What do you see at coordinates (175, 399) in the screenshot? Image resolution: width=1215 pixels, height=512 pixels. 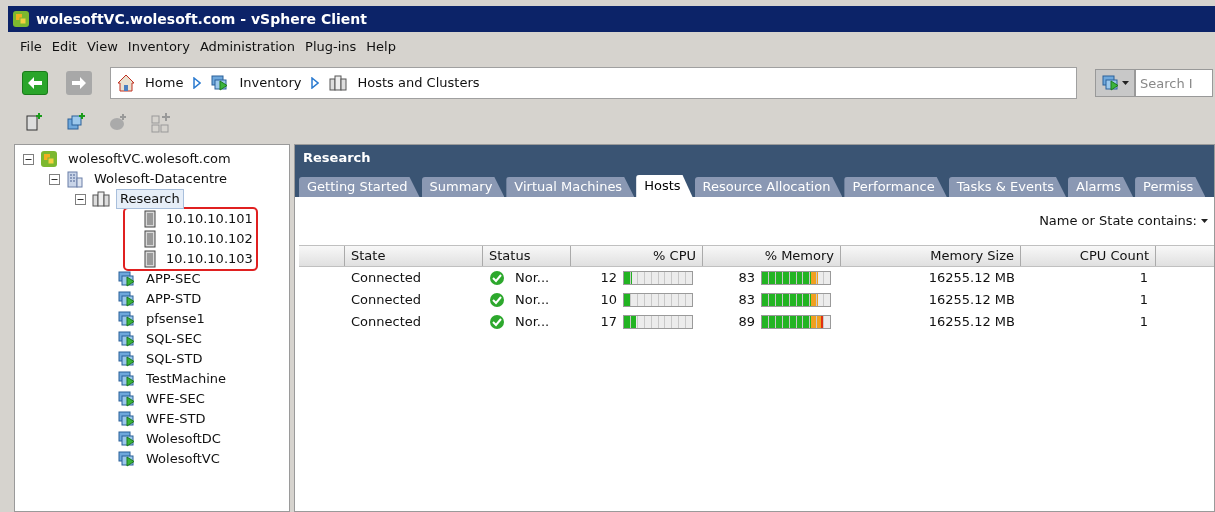 I see `tree-item: WFE-SEC` at bounding box center [175, 399].